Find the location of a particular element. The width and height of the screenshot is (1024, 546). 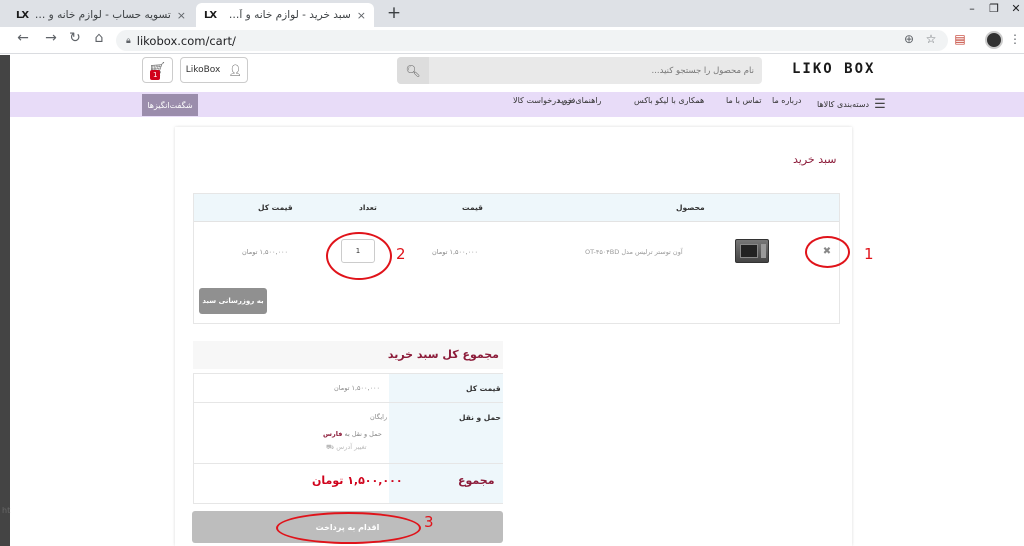

oven-window is located at coordinates (749, 251).